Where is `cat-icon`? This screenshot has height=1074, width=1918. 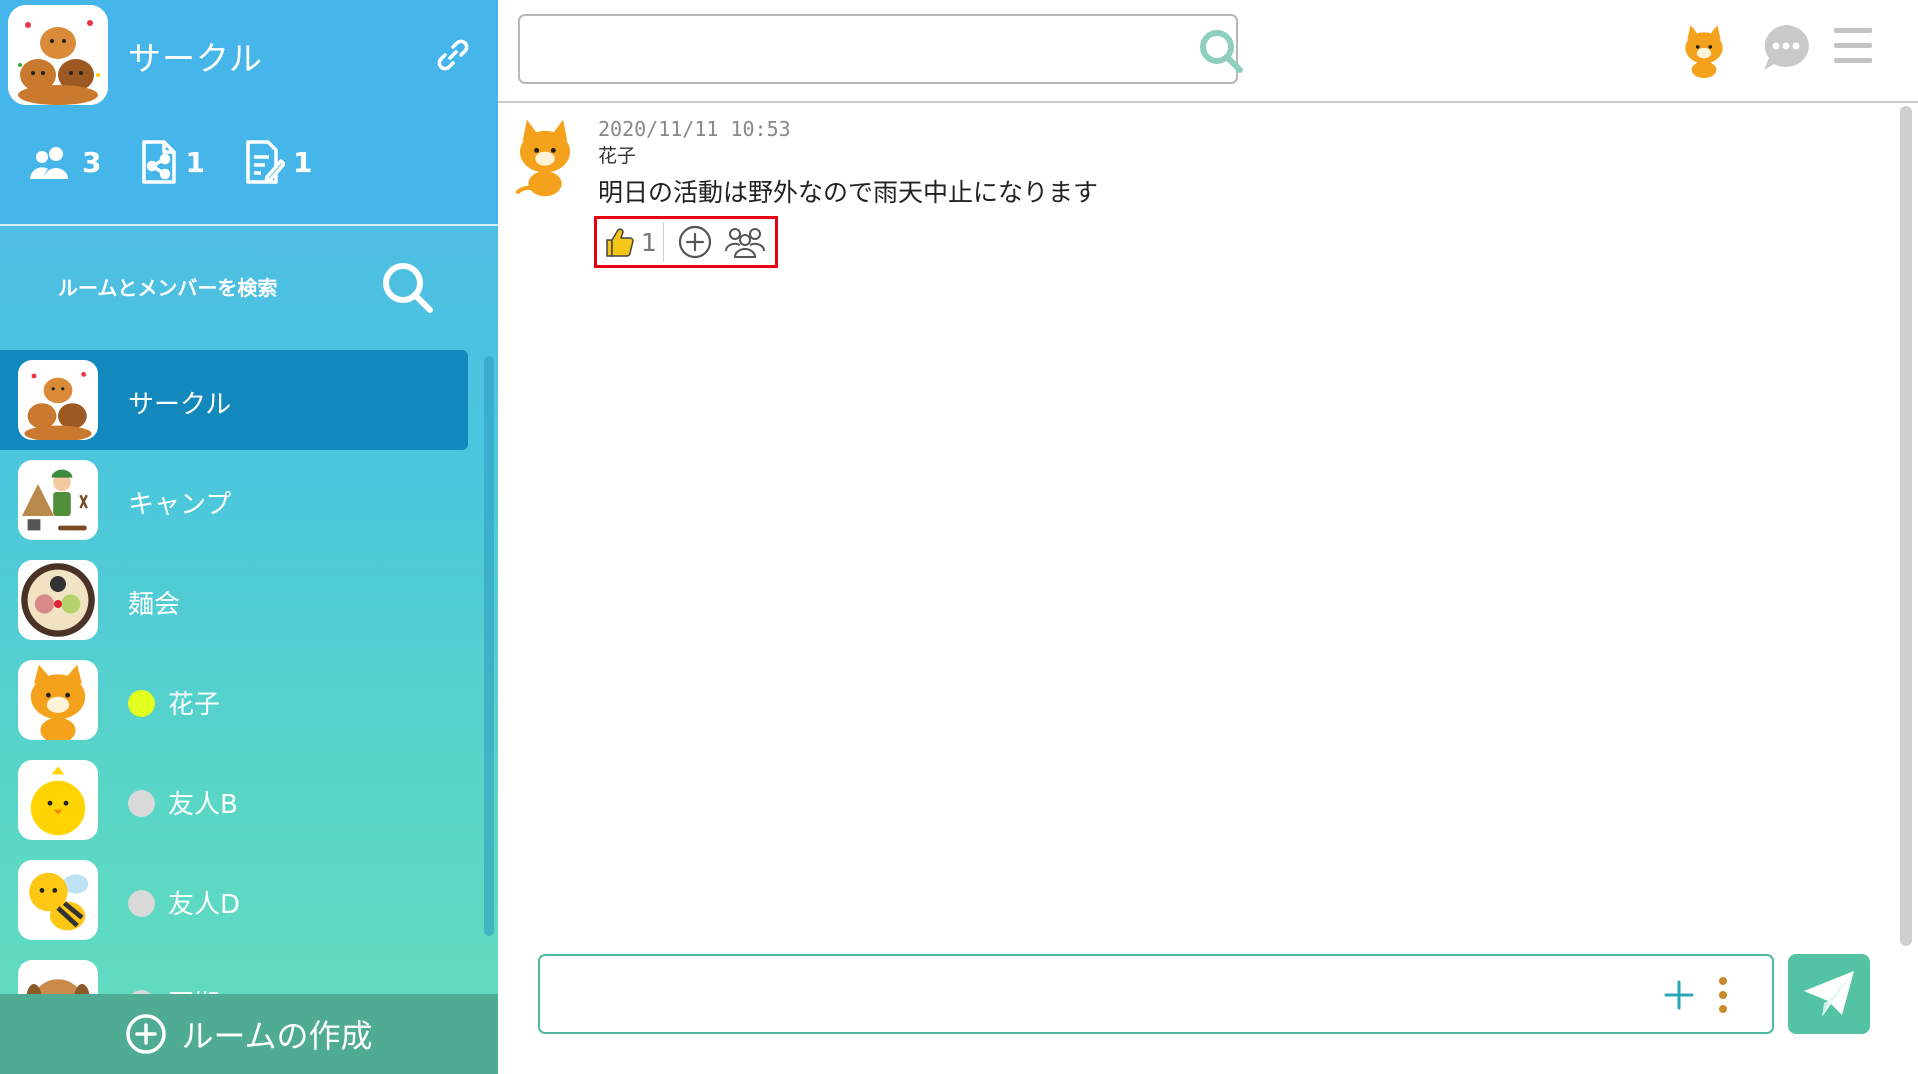 cat-icon is located at coordinates (58, 700).